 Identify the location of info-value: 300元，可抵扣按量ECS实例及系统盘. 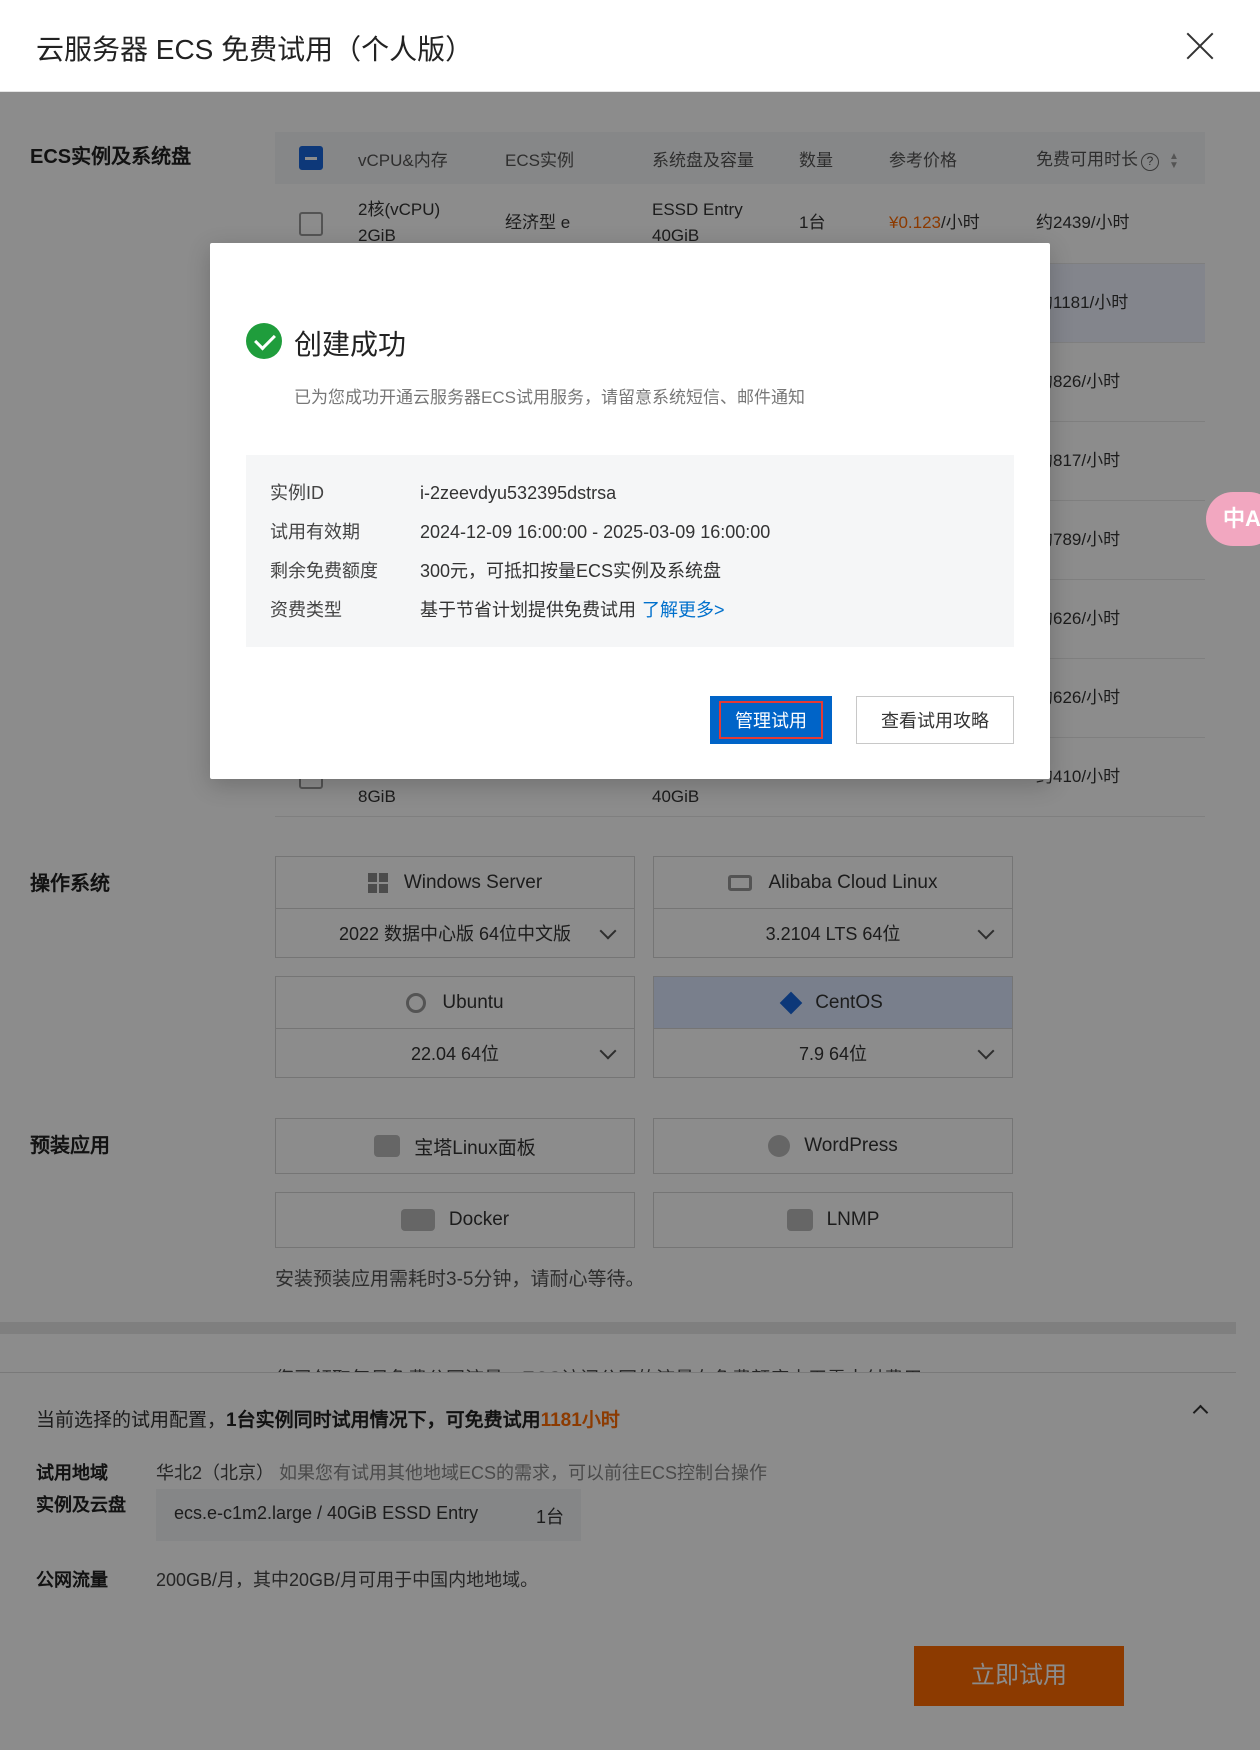
(571, 571).